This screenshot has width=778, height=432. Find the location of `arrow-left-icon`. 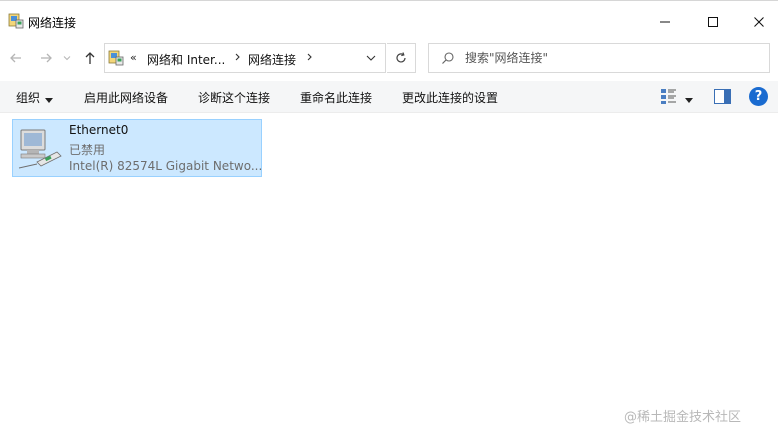

arrow-left-icon is located at coordinates (15, 58).